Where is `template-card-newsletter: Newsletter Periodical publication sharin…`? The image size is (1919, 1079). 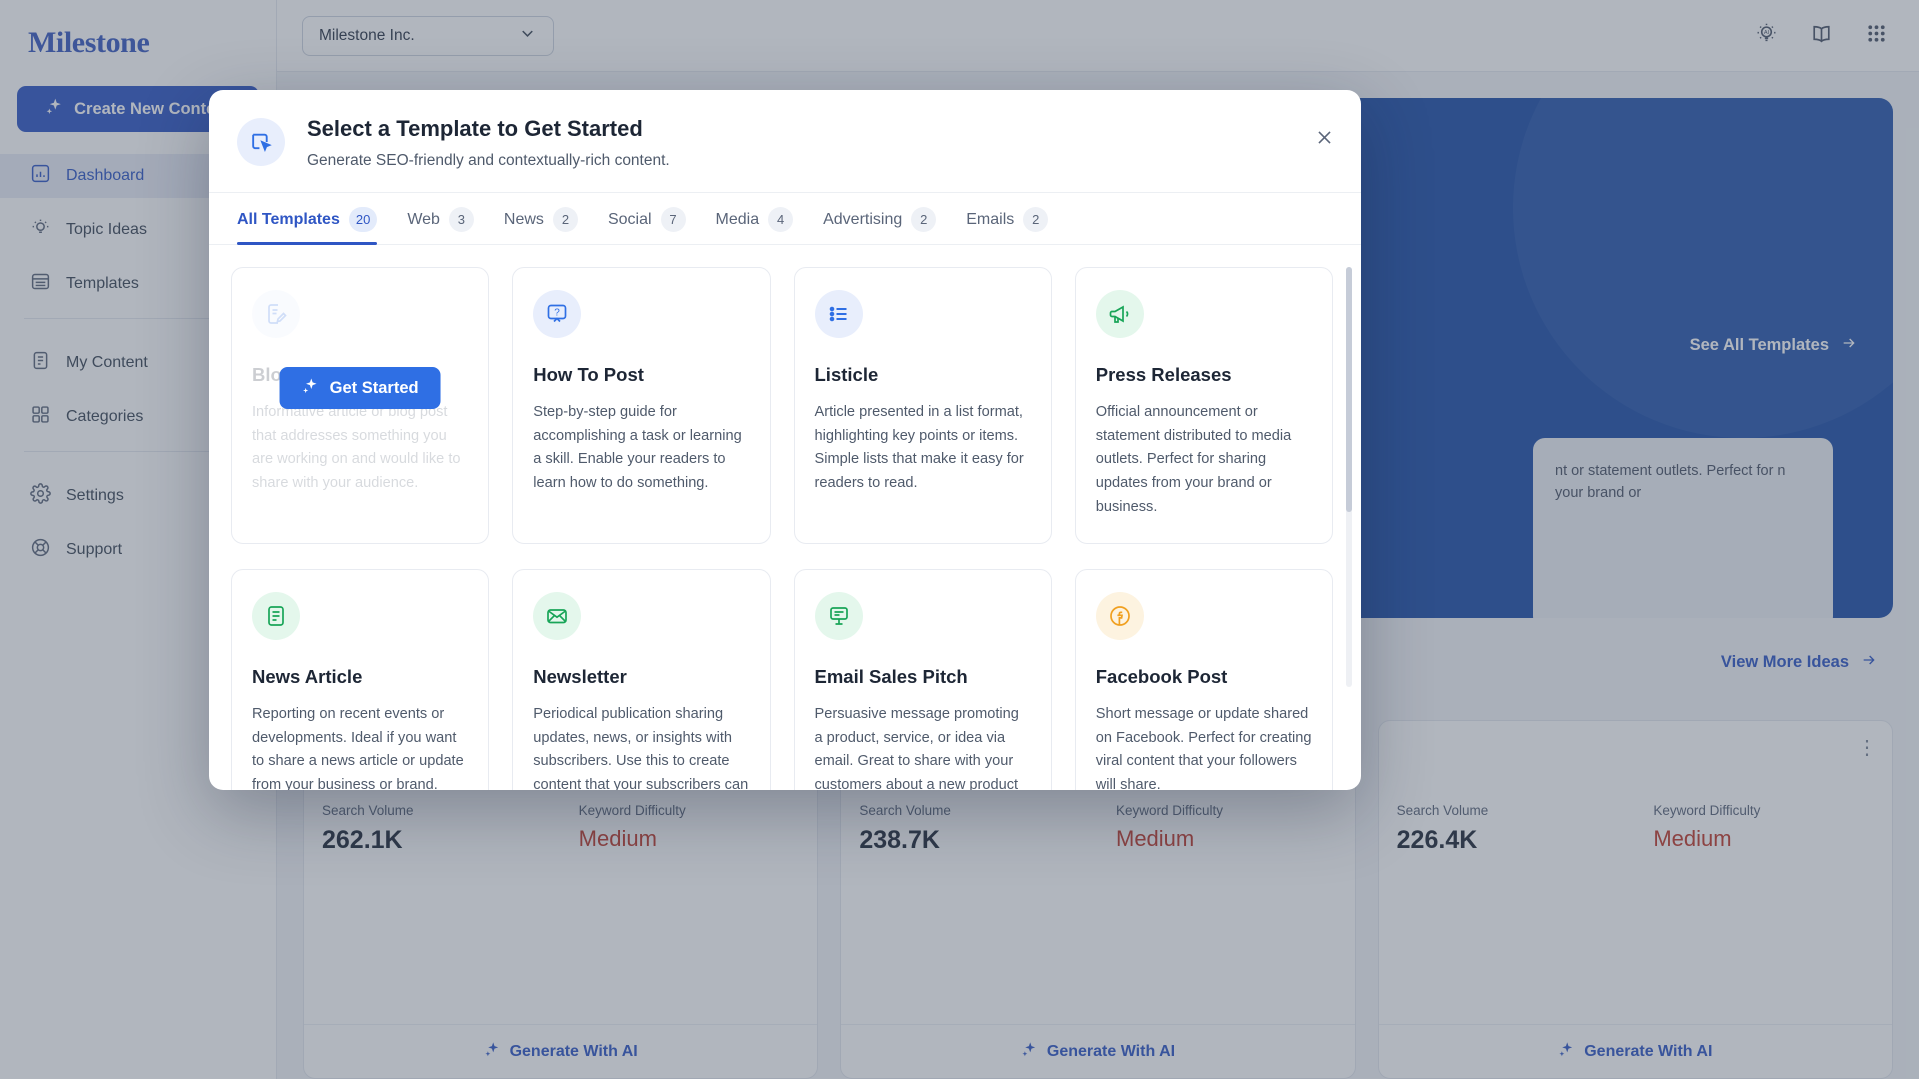 template-card-newsletter: Newsletter Periodical publication sharin… is located at coordinates (641, 679).